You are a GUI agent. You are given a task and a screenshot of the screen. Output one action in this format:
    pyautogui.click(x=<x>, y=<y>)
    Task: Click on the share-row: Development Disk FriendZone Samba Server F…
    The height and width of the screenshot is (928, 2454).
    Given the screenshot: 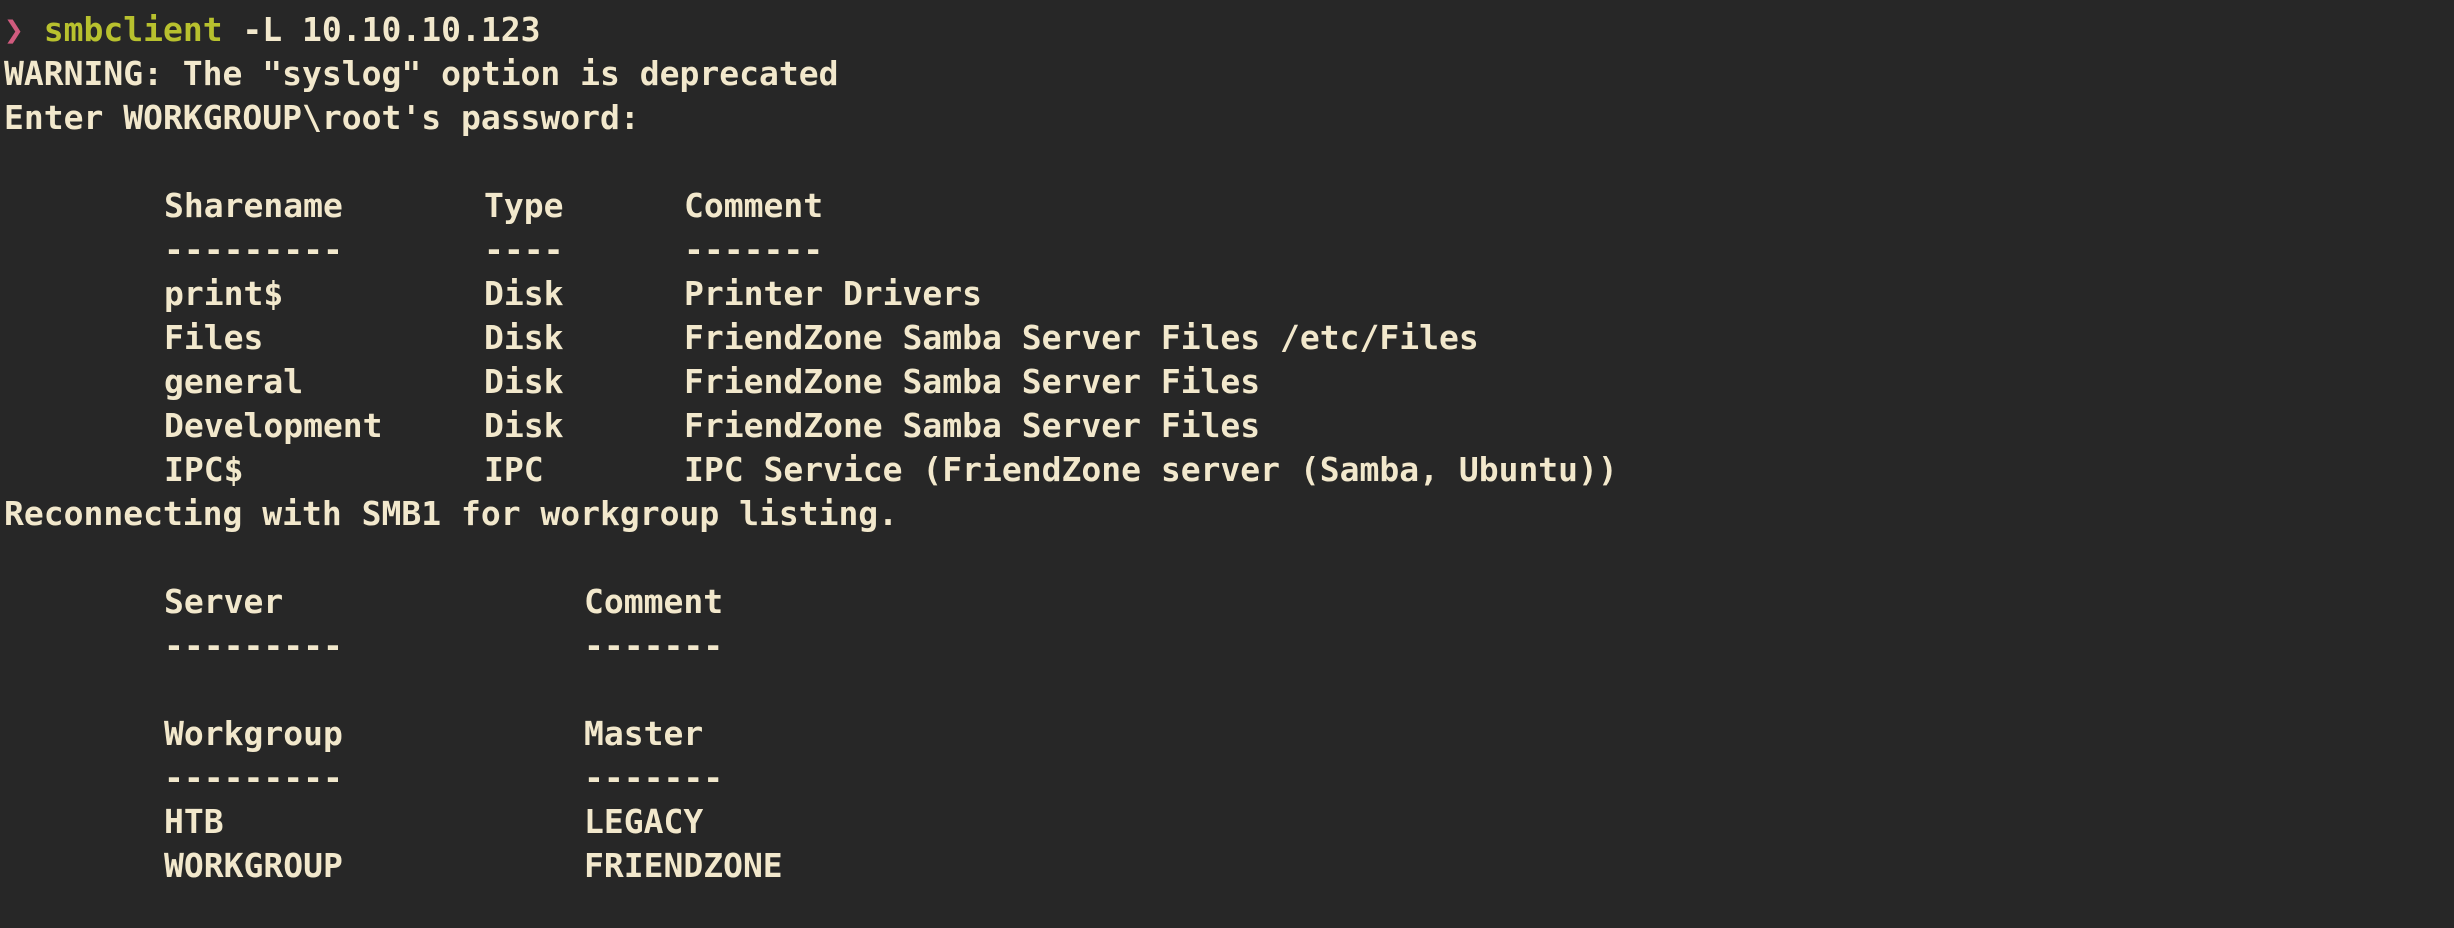 What is the action you would take?
    pyautogui.click(x=811, y=426)
    